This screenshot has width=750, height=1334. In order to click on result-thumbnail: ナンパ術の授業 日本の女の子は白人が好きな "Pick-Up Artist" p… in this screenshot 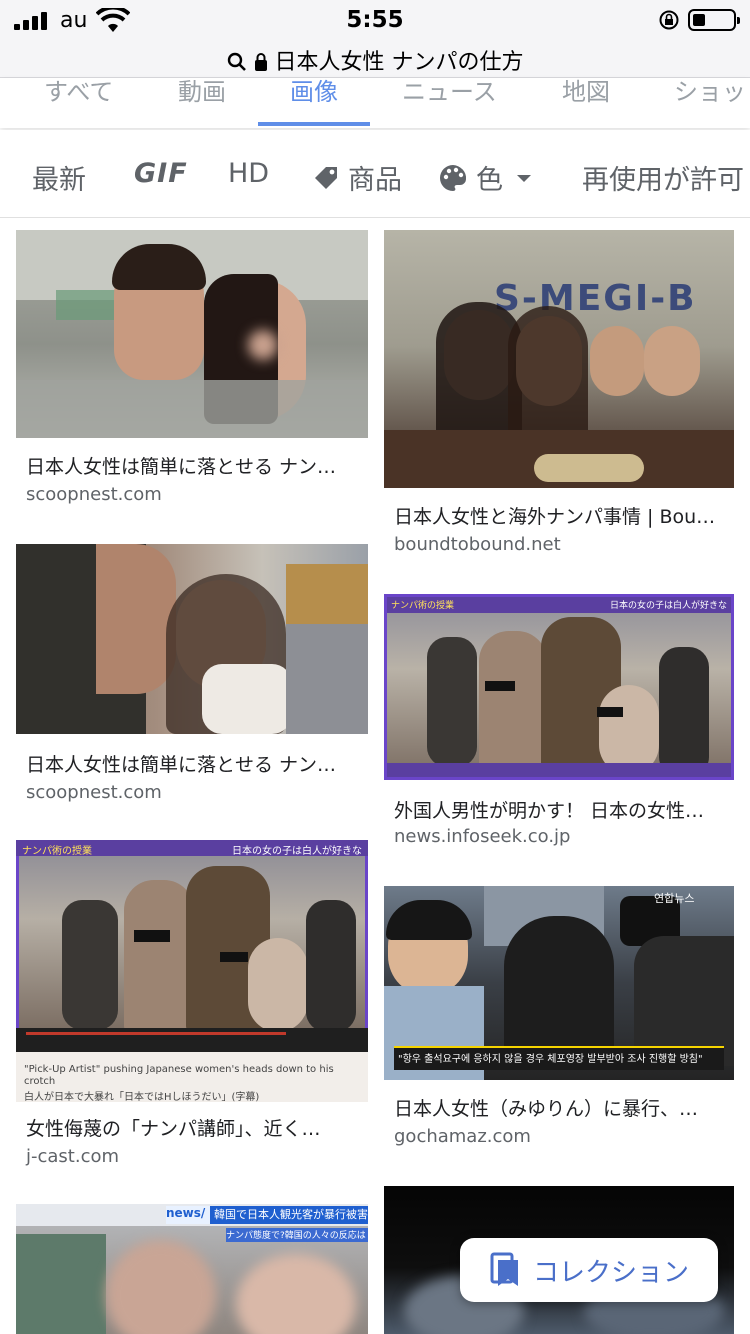, I will do `click(192, 971)`.